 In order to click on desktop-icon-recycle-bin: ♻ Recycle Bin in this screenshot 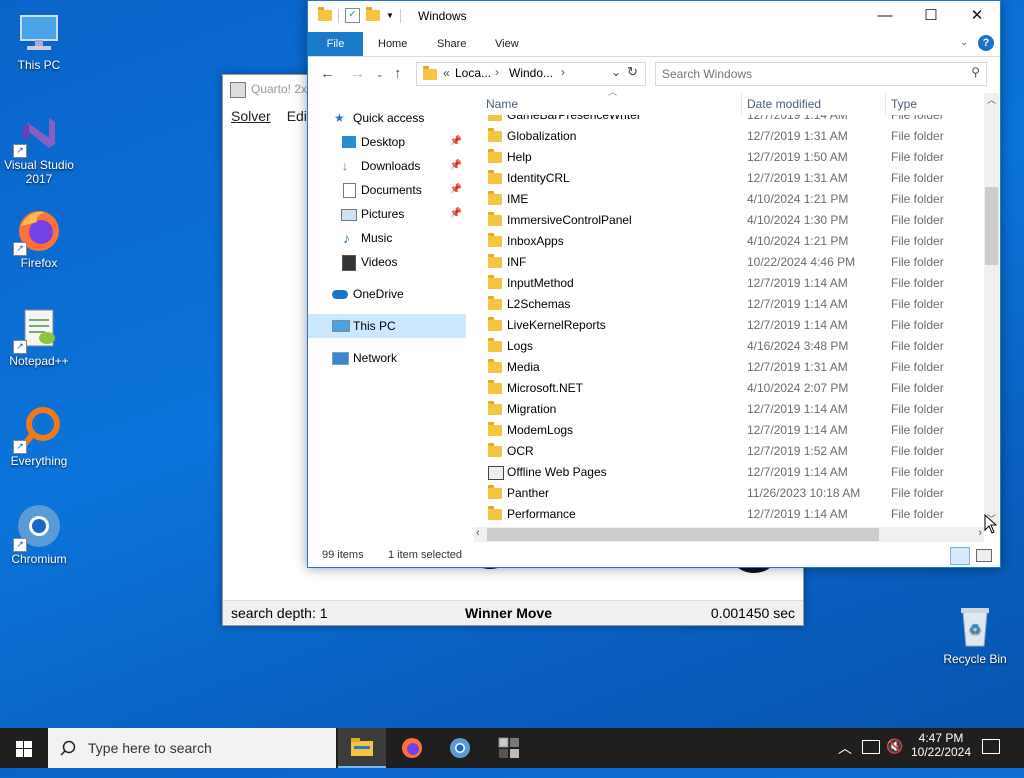, I will do `click(975, 634)`.